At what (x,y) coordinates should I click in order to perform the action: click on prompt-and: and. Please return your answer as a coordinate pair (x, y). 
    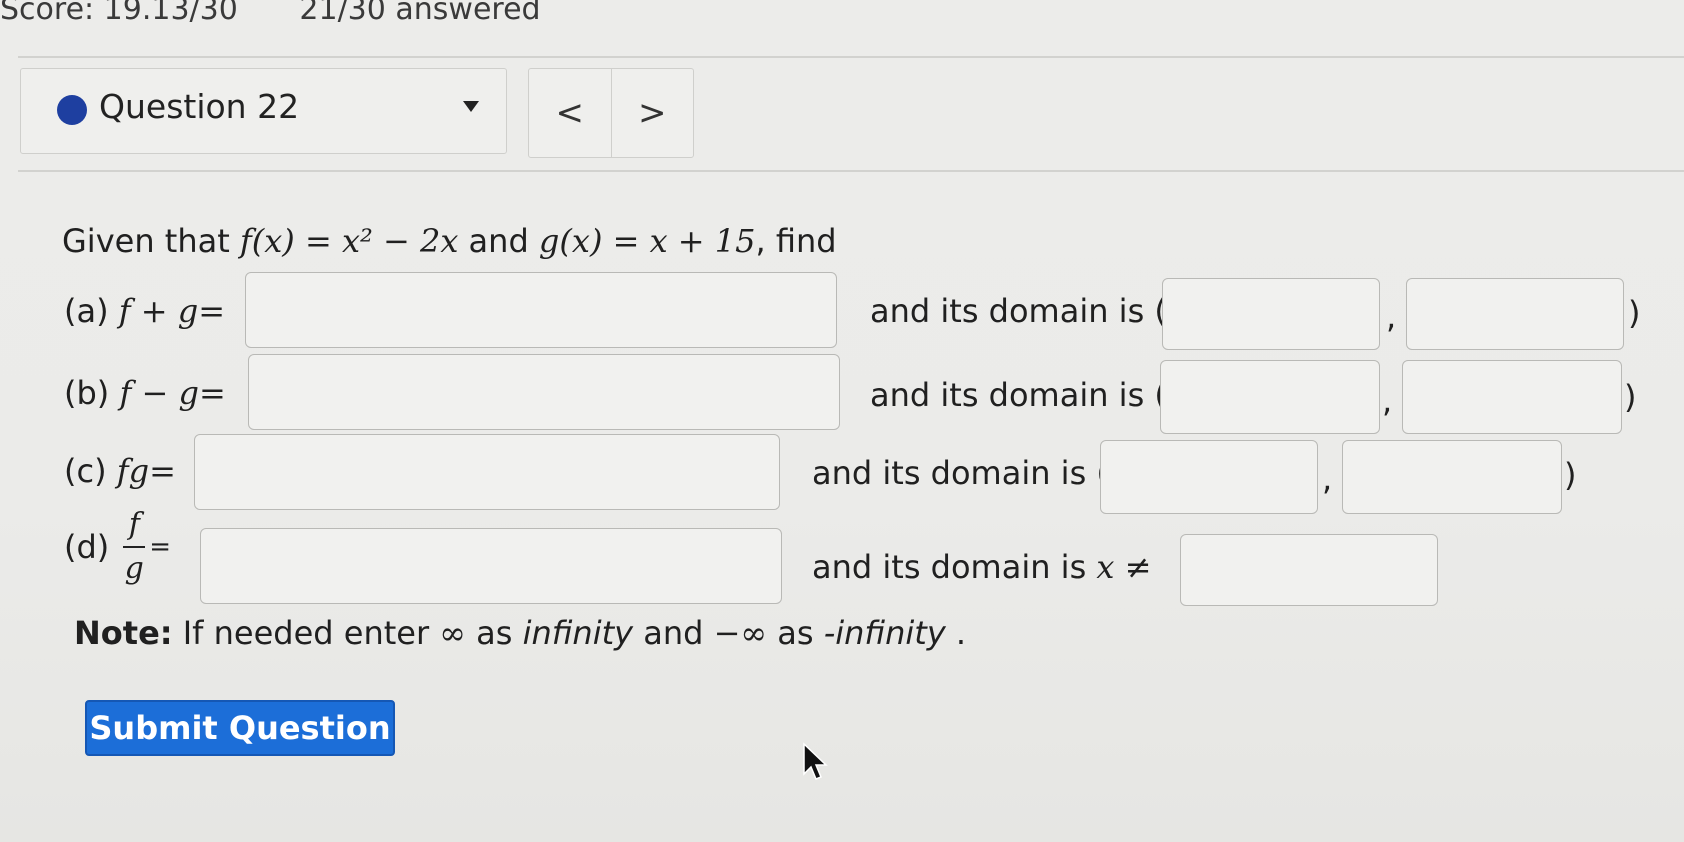
    Looking at the image, I should click on (498, 241).